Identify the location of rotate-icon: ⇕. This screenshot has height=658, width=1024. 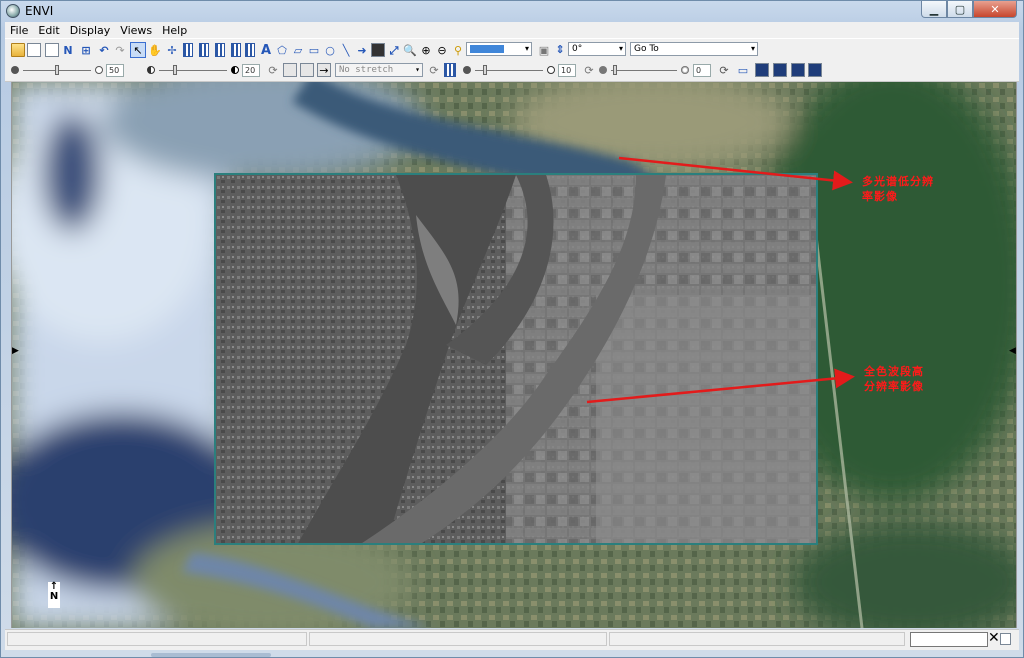
(560, 49).